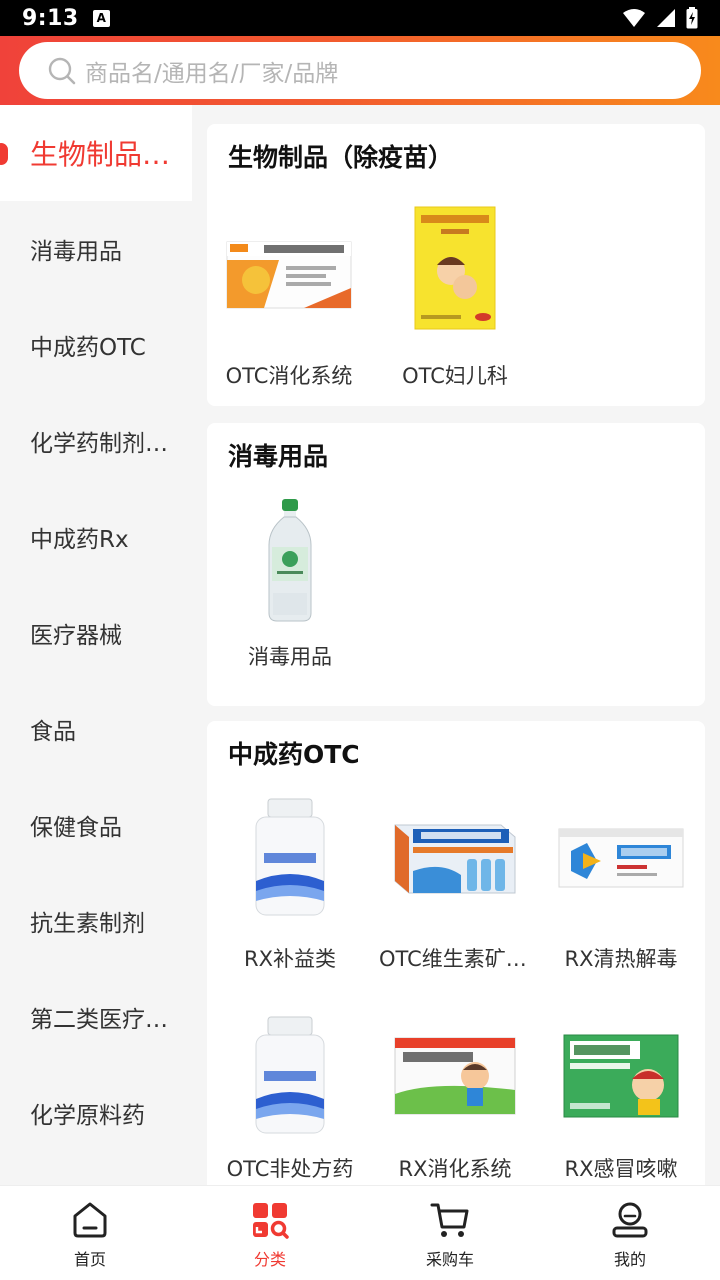 The height and width of the screenshot is (1280, 720). What do you see at coordinates (106, 1020) in the screenshot?
I see `sidebar-item-label: 第二类医疗器械` at bounding box center [106, 1020].